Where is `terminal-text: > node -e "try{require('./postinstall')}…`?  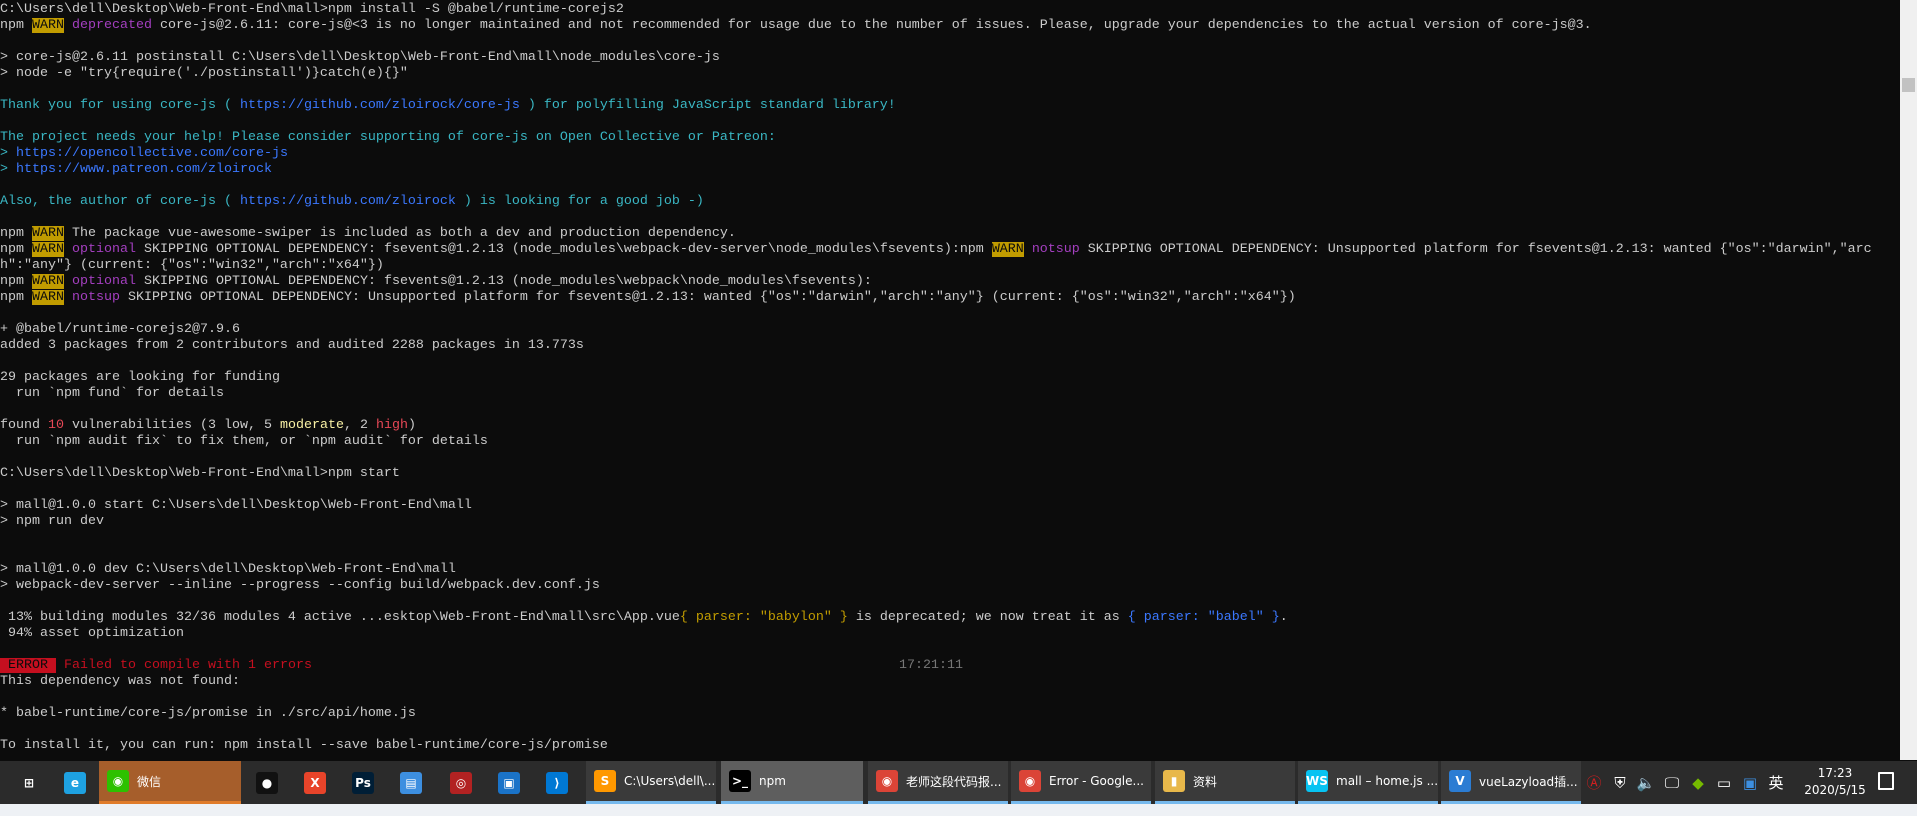 terminal-text: > node -e "try{require('./postinstall')}… is located at coordinates (204, 73).